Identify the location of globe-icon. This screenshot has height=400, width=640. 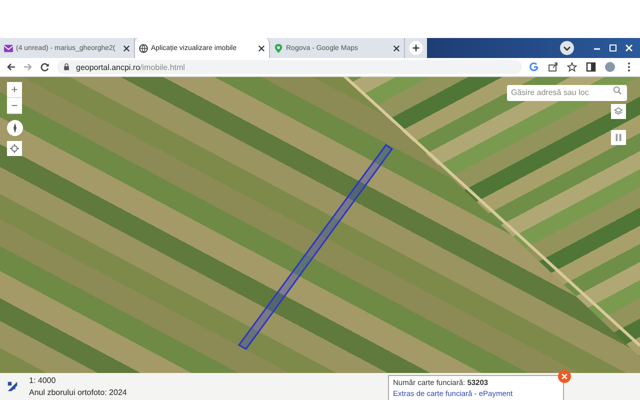
(143, 48).